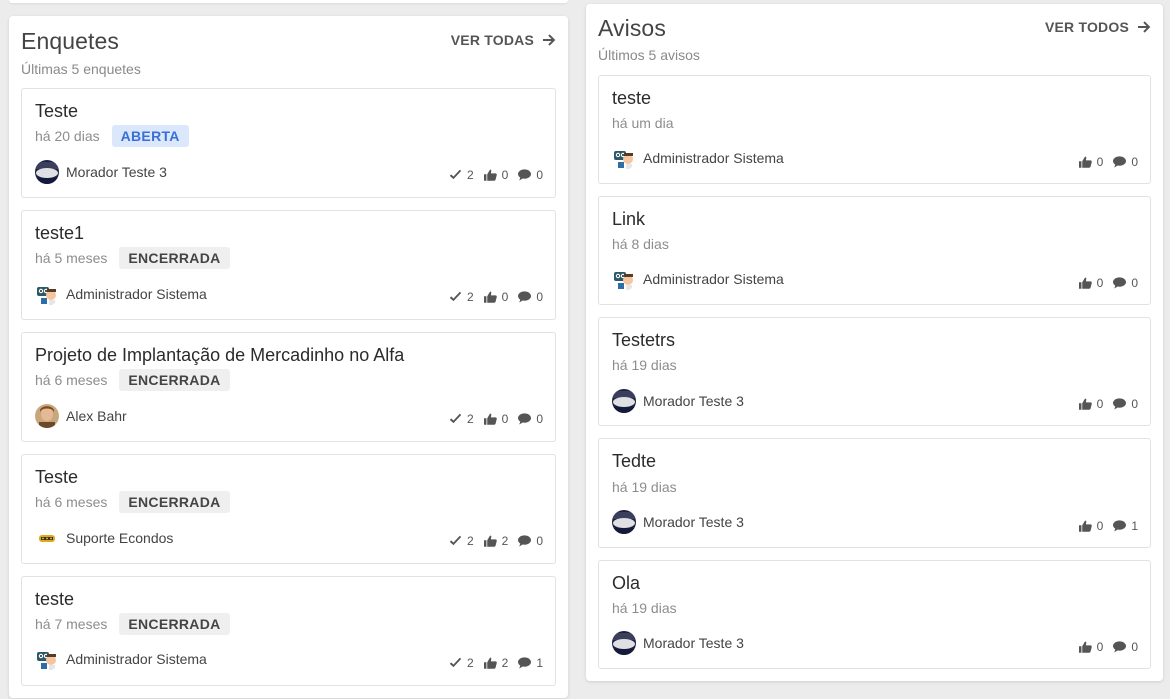 Image resolution: width=1170 pixels, height=699 pixels. Describe the element at coordinates (71, 624) in the screenshot. I see `poll-time: há 7 meses` at that location.